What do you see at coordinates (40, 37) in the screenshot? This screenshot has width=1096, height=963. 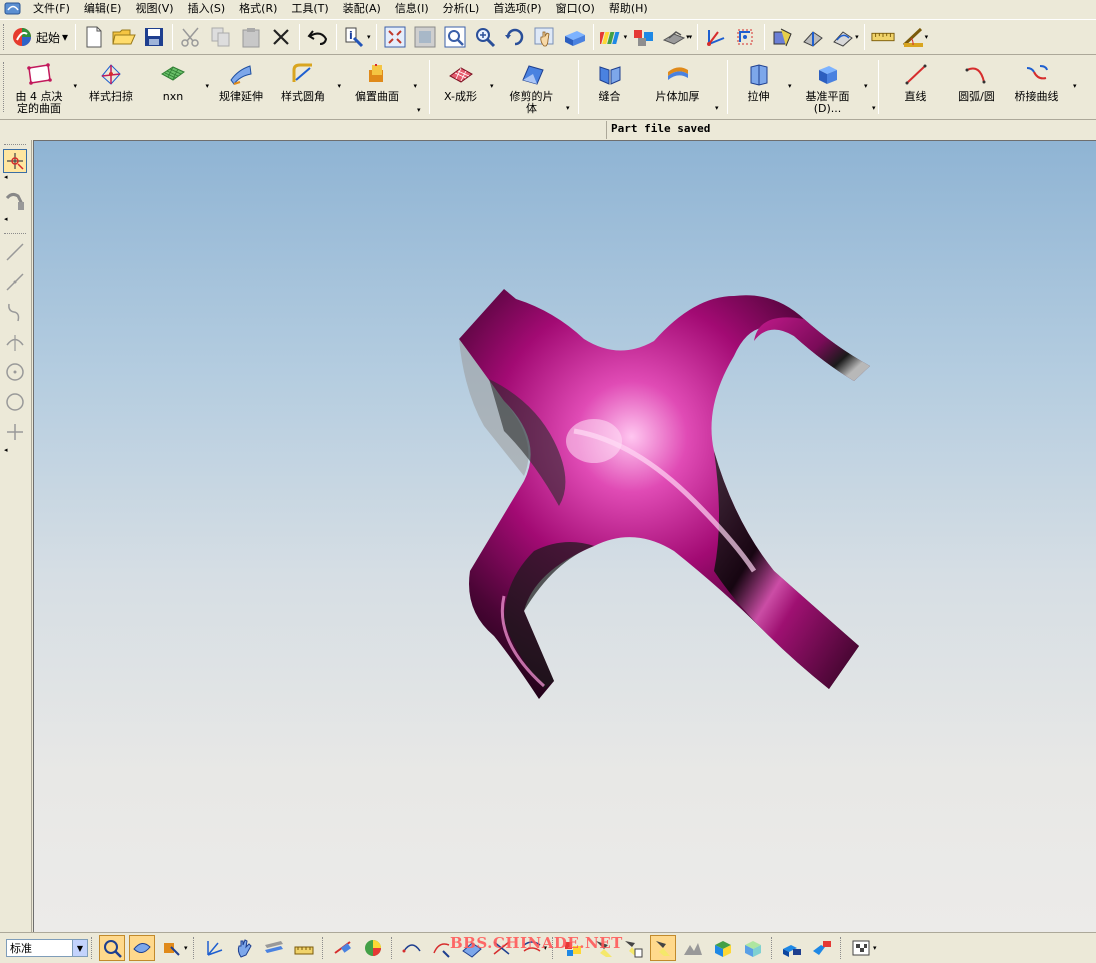 I see `start-button: 起始 ▾` at bounding box center [40, 37].